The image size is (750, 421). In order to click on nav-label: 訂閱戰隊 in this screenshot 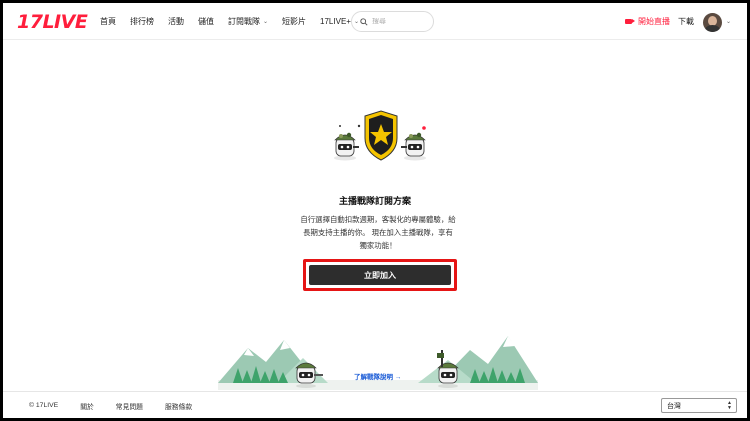, I will do `click(244, 21)`.